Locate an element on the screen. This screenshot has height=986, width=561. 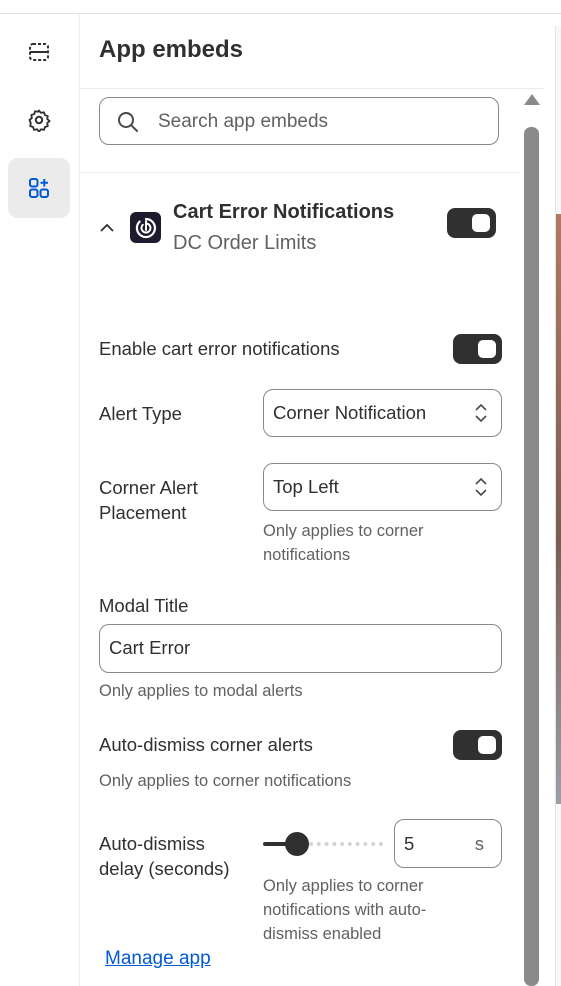
alert-type-label: Alert Type is located at coordinates (140, 413).